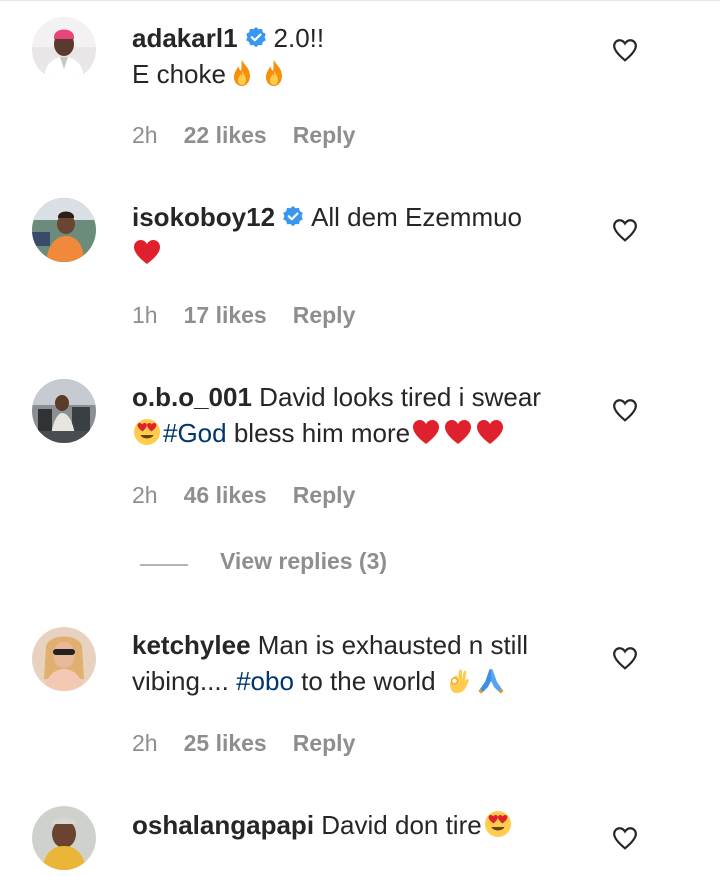  I want to click on hashtag-link: #obo, so click(265, 681).